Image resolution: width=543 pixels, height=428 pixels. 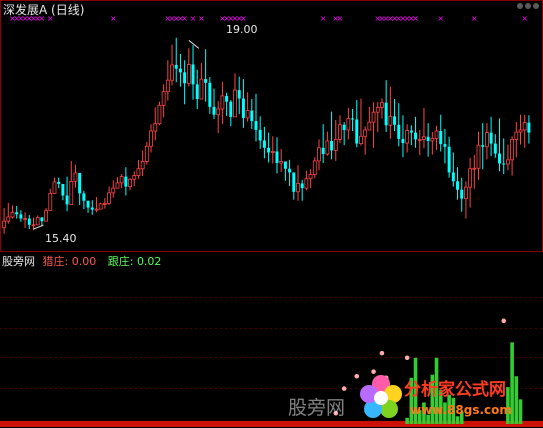 I want to click on watermark-text: 股旁网, so click(x=317, y=408).